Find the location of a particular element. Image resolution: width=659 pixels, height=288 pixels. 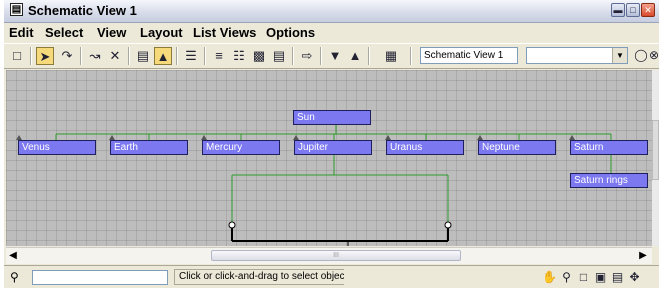

menu-select: Select is located at coordinates (64, 32).